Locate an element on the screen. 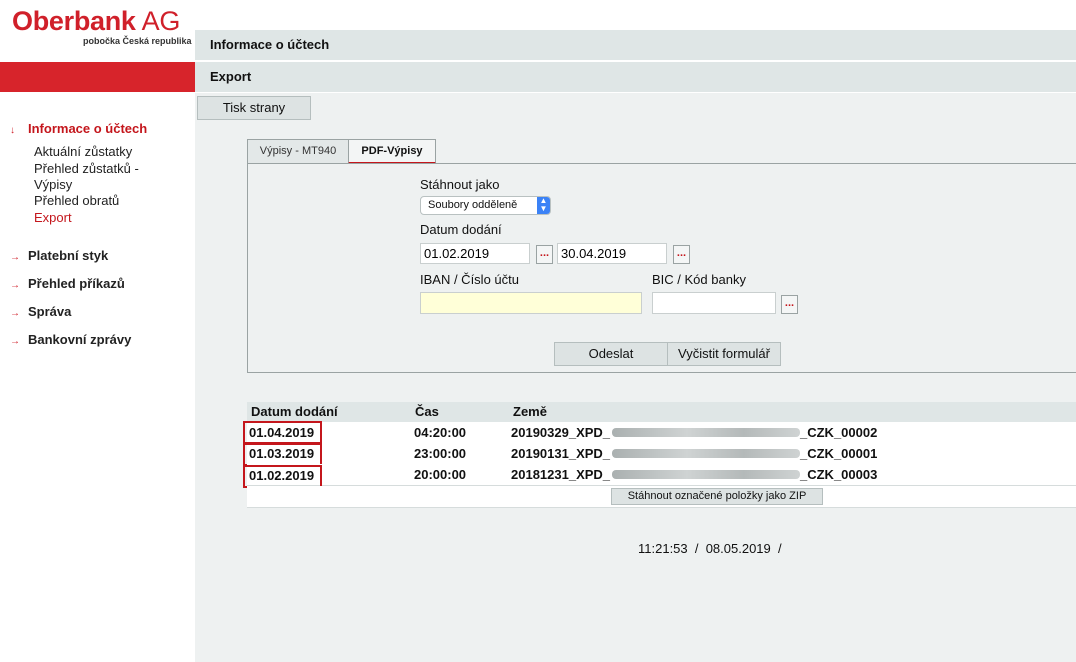 The width and height of the screenshot is (1076, 662). print-button: Tisk strany is located at coordinates (254, 108).